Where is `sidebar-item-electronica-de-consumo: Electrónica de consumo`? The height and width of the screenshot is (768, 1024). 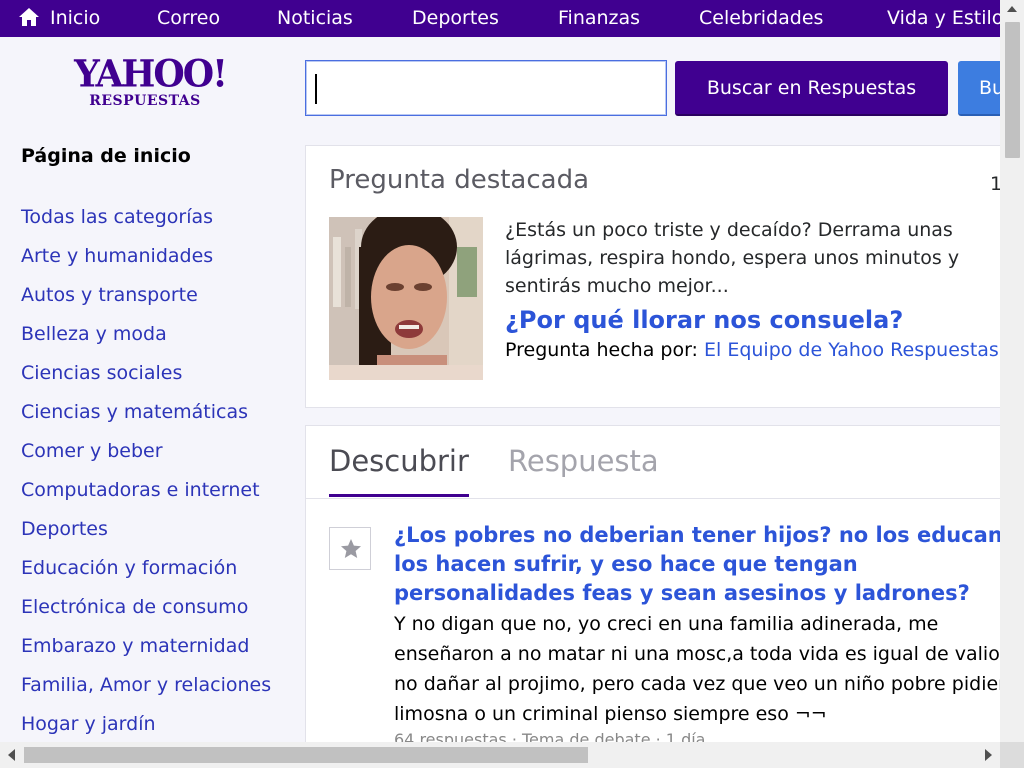
sidebar-item-electronica-de-consumo: Electrónica de consumo is located at coordinates (155, 607).